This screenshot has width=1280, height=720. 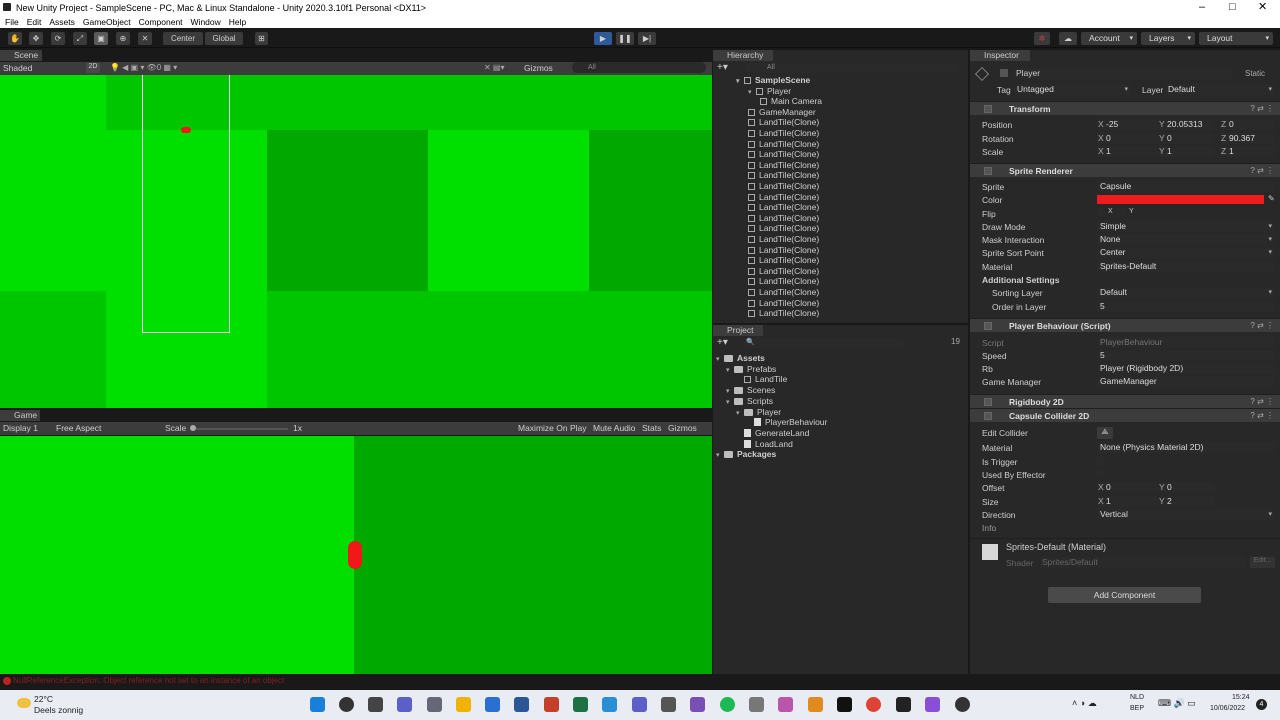 What do you see at coordinates (1137, 708) in the screenshot?
I see `region-code: BEP` at bounding box center [1137, 708].